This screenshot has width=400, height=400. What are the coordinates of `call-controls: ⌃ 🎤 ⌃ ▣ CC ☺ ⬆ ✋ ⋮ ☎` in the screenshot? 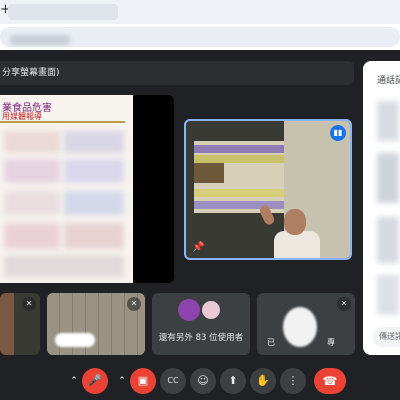 It's located at (200, 381).